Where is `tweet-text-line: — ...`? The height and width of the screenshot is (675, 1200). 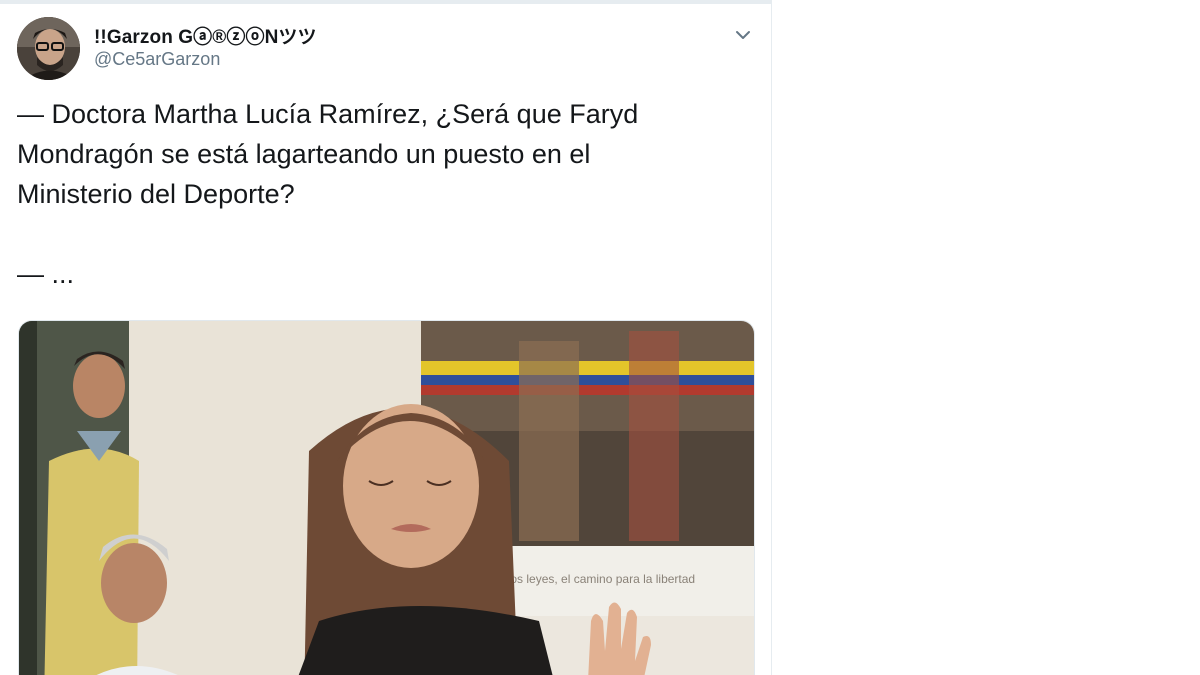 tweet-text-line: — ... is located at coordinates (46, 274).